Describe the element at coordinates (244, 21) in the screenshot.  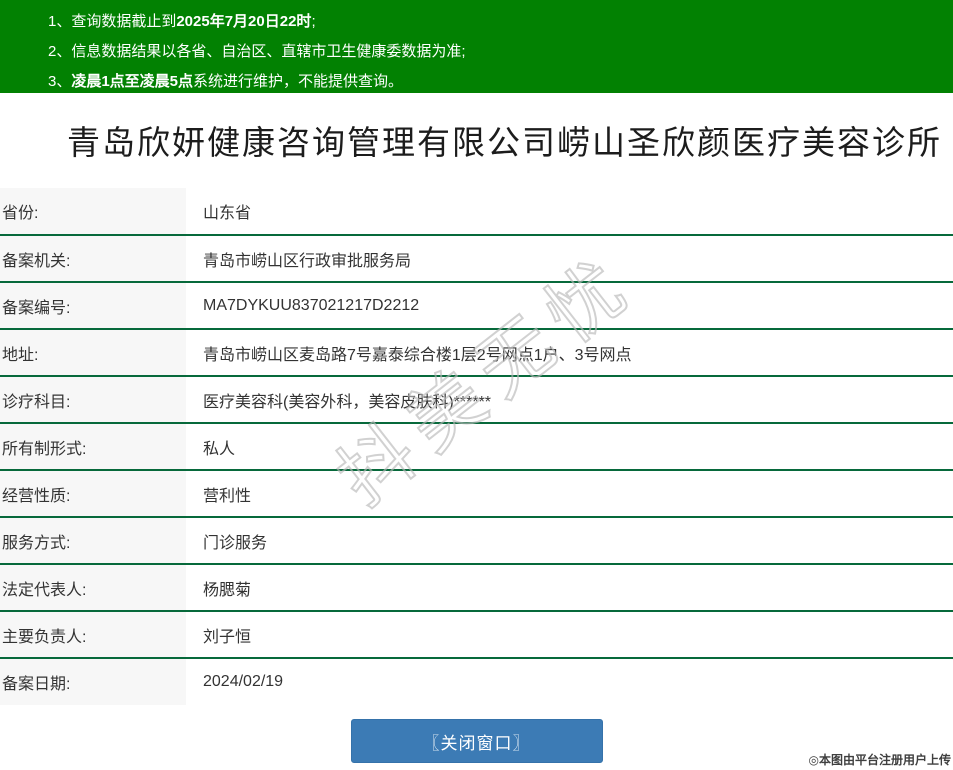
I see `notice-text-bold: 2025年7月20日22时` at that location.